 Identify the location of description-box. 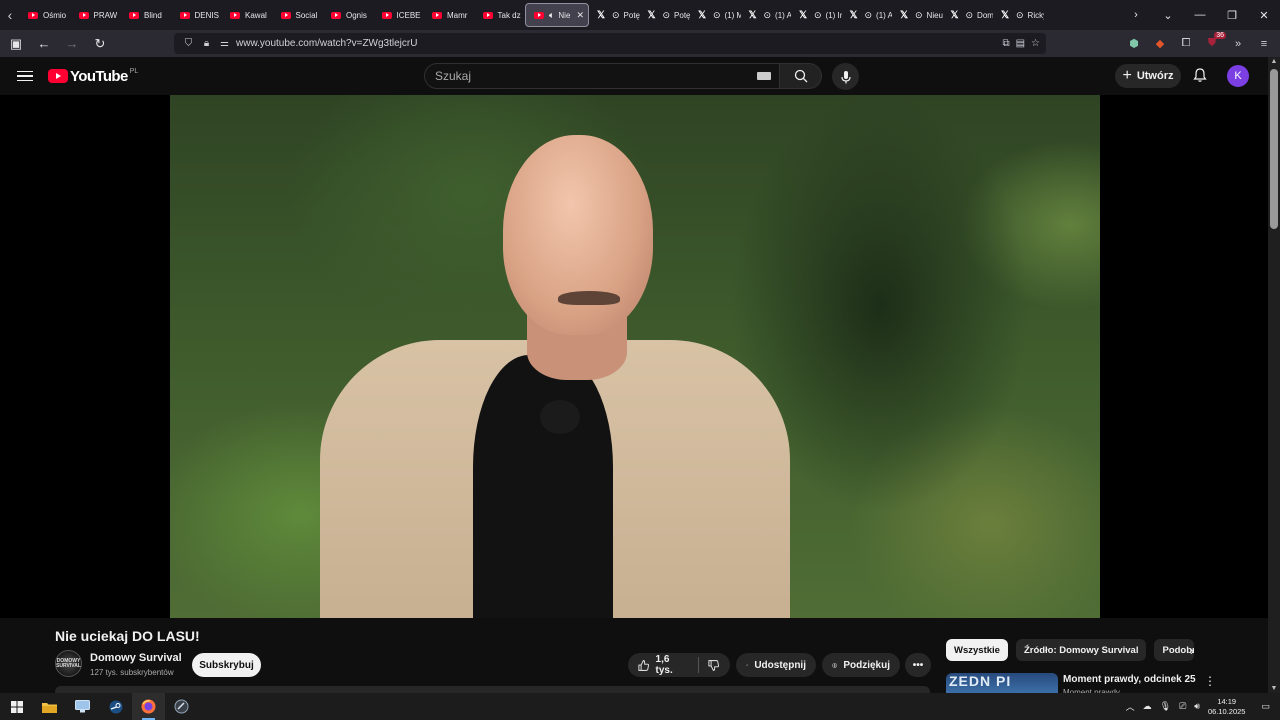
(492, 689).